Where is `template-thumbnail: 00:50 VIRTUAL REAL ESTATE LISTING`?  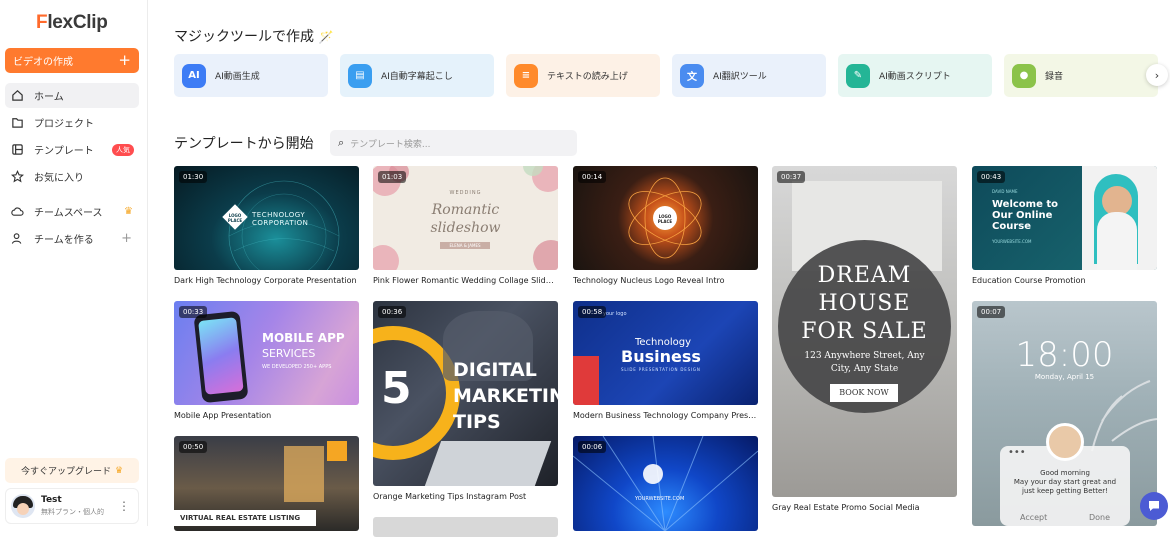 template-thumbnail: 00:50 VIRTUAL REAL ESTATE LISTING is located at coordinates (266, 483).